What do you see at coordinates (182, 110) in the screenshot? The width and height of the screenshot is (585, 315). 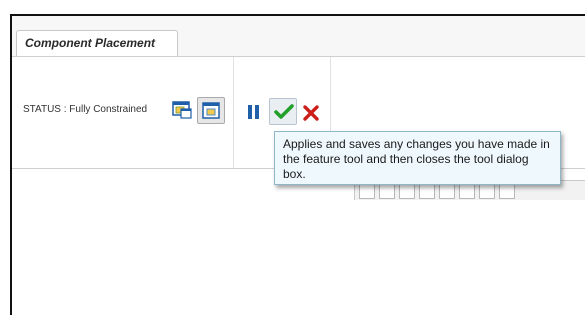 I see `display-in-separate-window-icon` at bounding box center [182, 110].